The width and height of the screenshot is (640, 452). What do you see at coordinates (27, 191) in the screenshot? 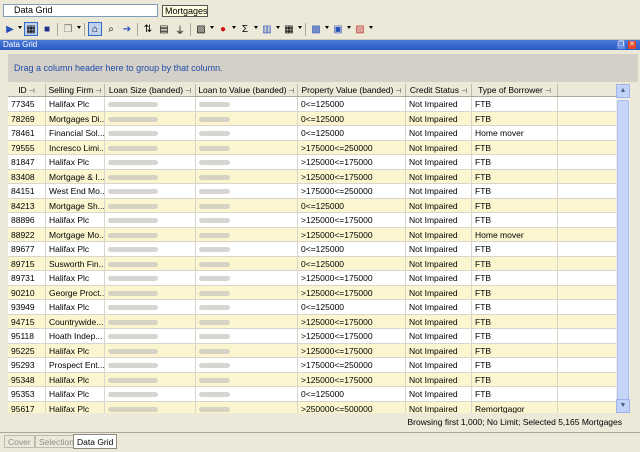
I see `table-cell-id: 84151` at bounding box center [27, 191].